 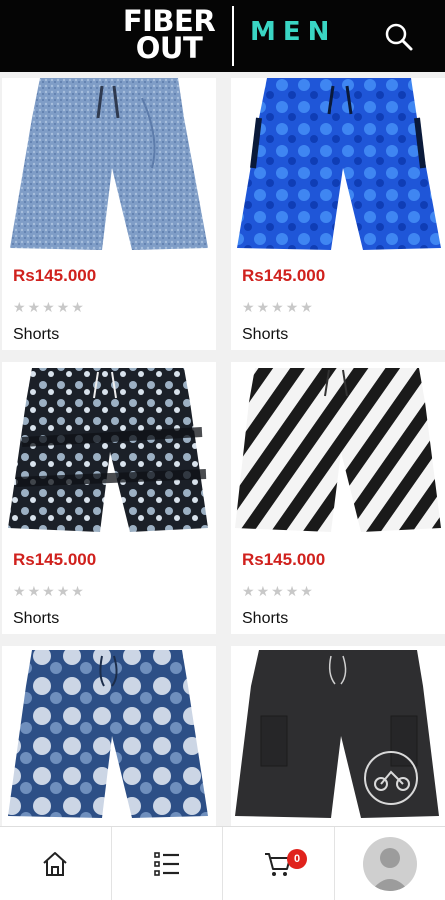 I want to click on bottom-navigation: 0, so click(x=222, y=863).